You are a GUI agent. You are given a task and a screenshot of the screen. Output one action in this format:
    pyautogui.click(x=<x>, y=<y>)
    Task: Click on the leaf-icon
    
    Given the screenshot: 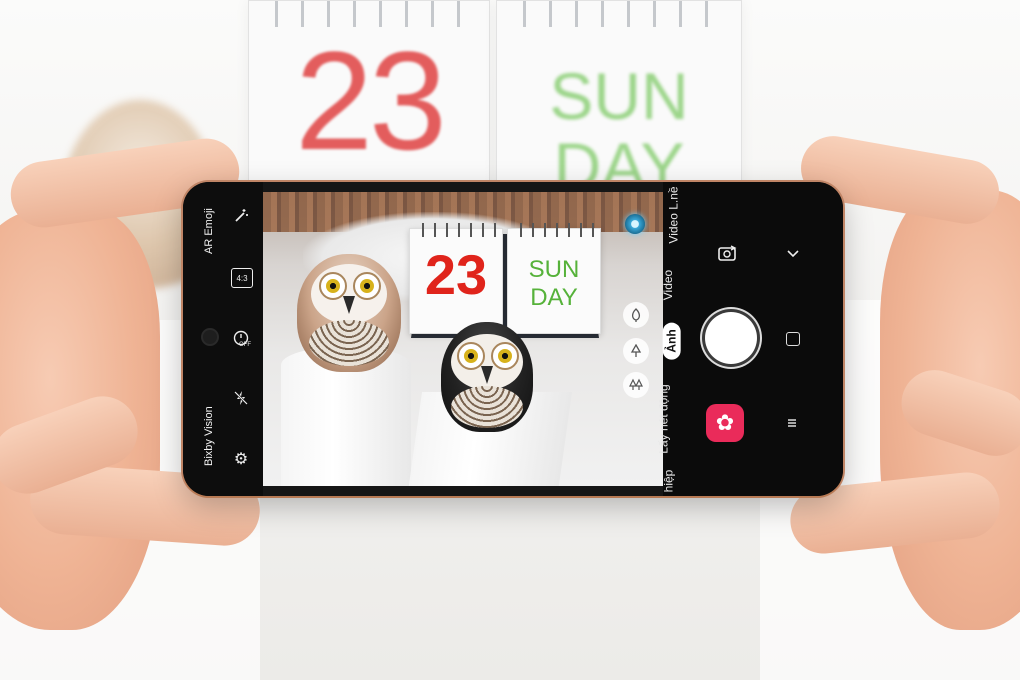 What is the action you would take?
    pyautogui.click(x=636, y=315)
    